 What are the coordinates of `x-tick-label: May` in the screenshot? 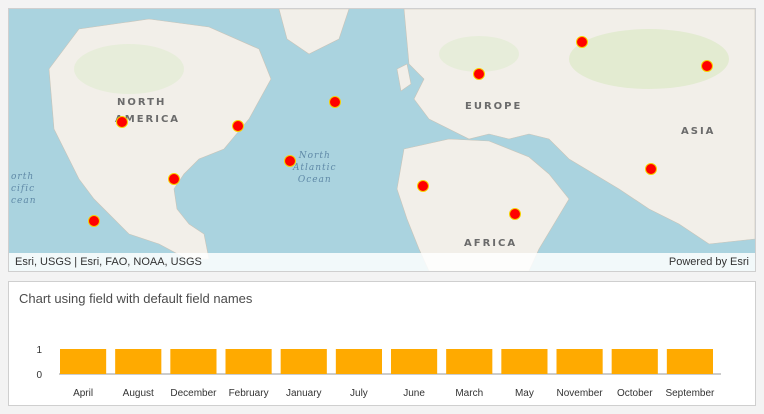 It's located at (524, 393).